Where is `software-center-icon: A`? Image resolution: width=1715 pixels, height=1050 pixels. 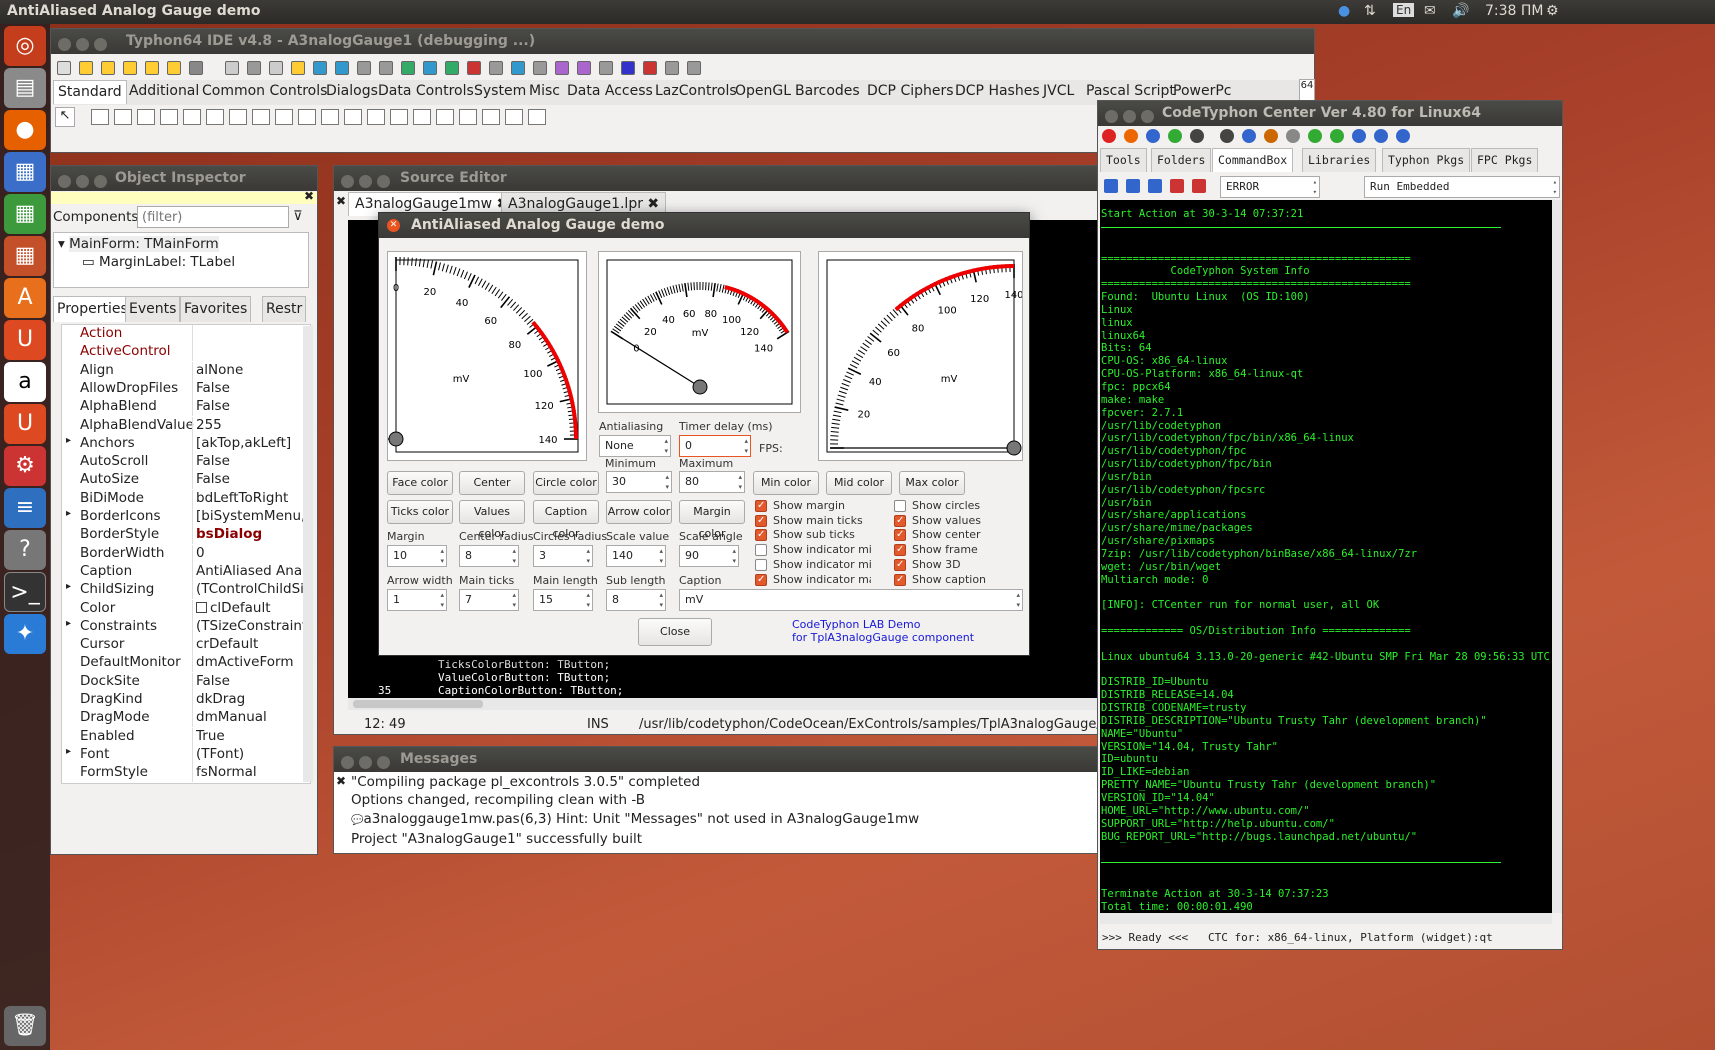
software-center-icon: A is located at coordinates (25, 298).